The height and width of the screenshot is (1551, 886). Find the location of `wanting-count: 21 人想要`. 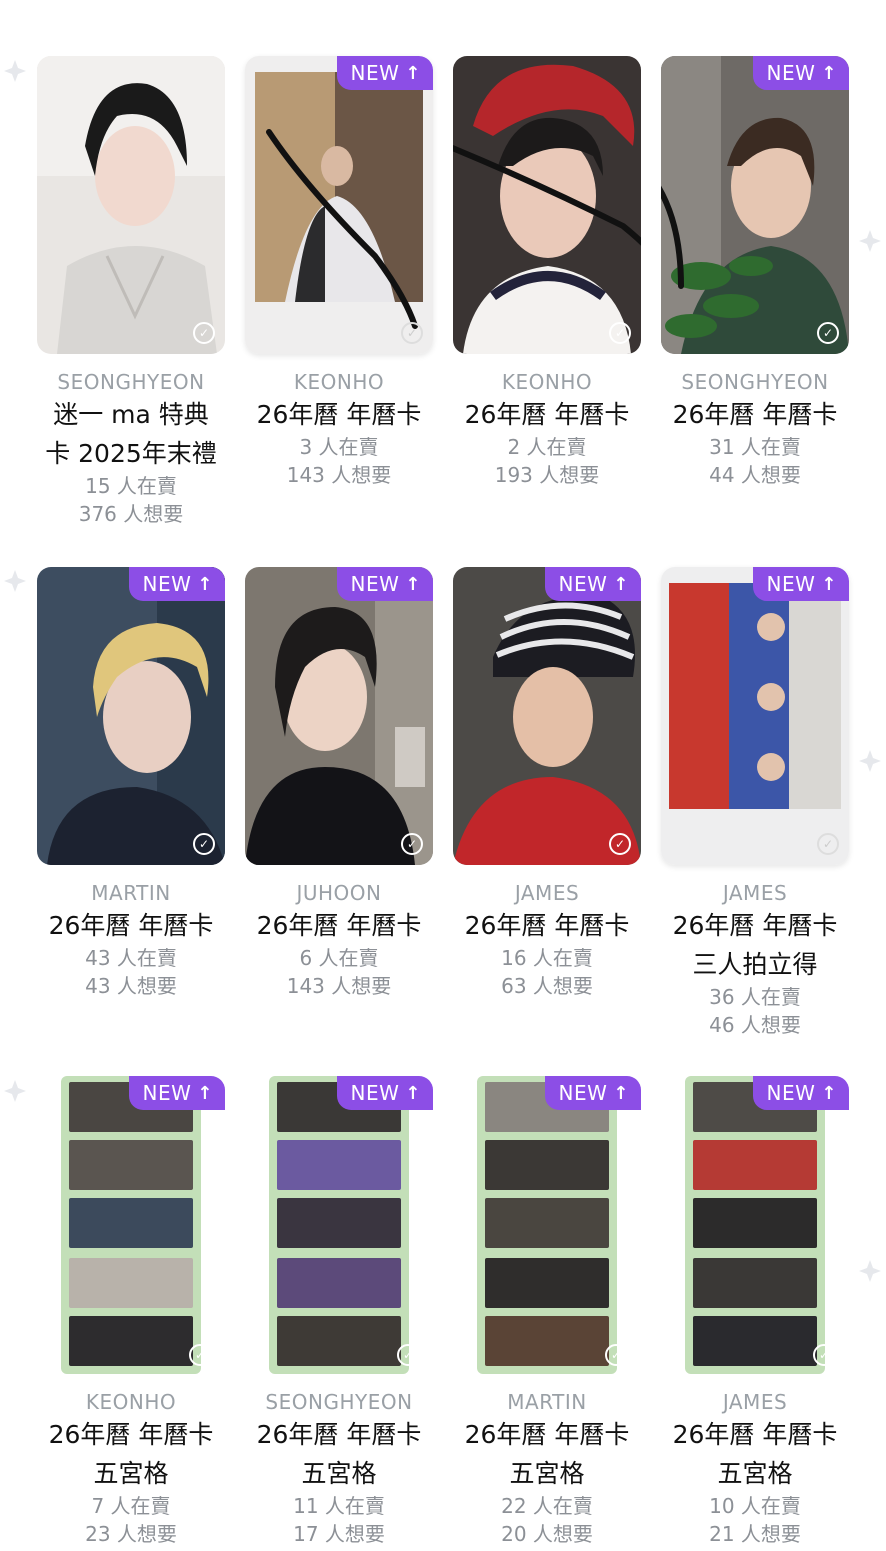

wanting-count: 21 人想要 is located at coordinates (755, 1534).